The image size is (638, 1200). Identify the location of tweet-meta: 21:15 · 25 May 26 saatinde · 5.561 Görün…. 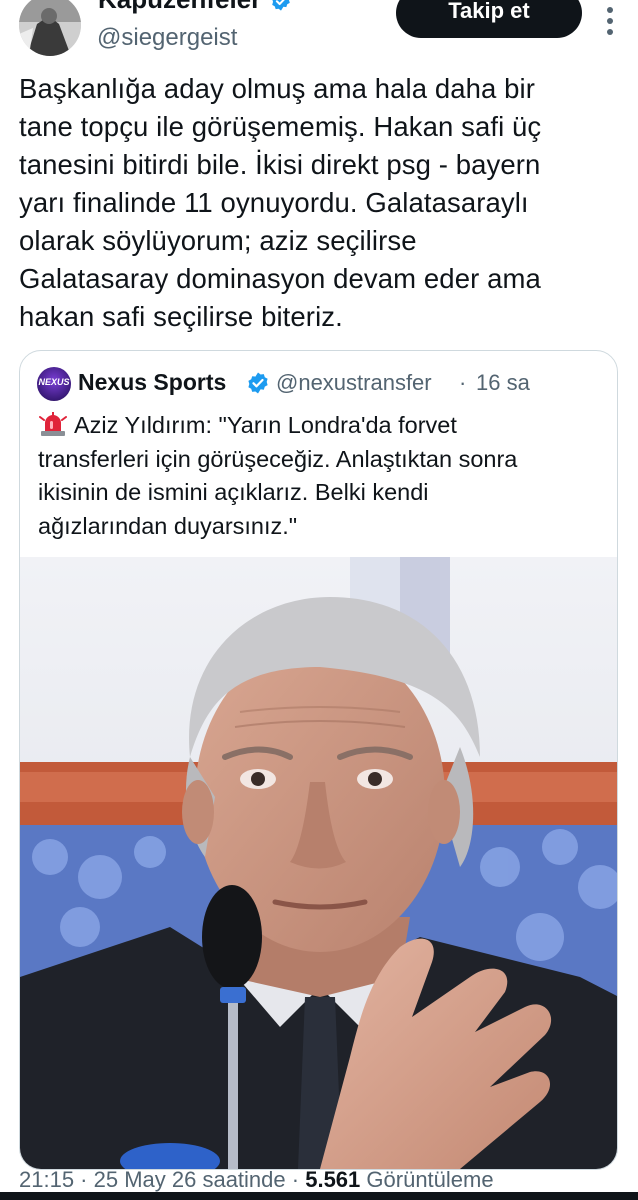
(256, 1180).